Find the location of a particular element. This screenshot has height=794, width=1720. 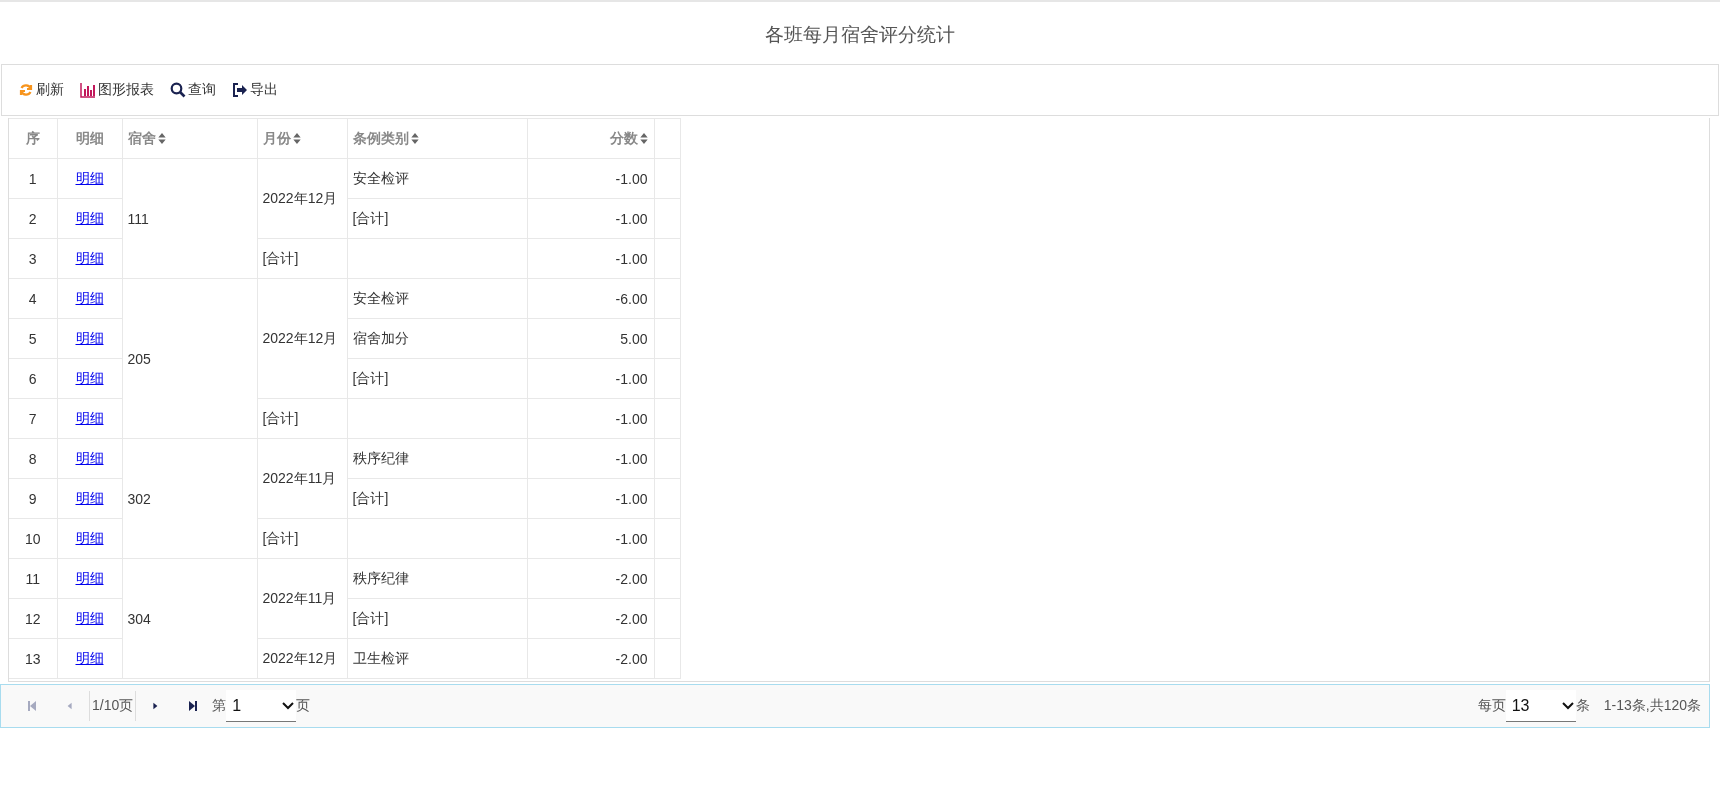

per-page-label: 每页 is located at coordinates (1491, 706).